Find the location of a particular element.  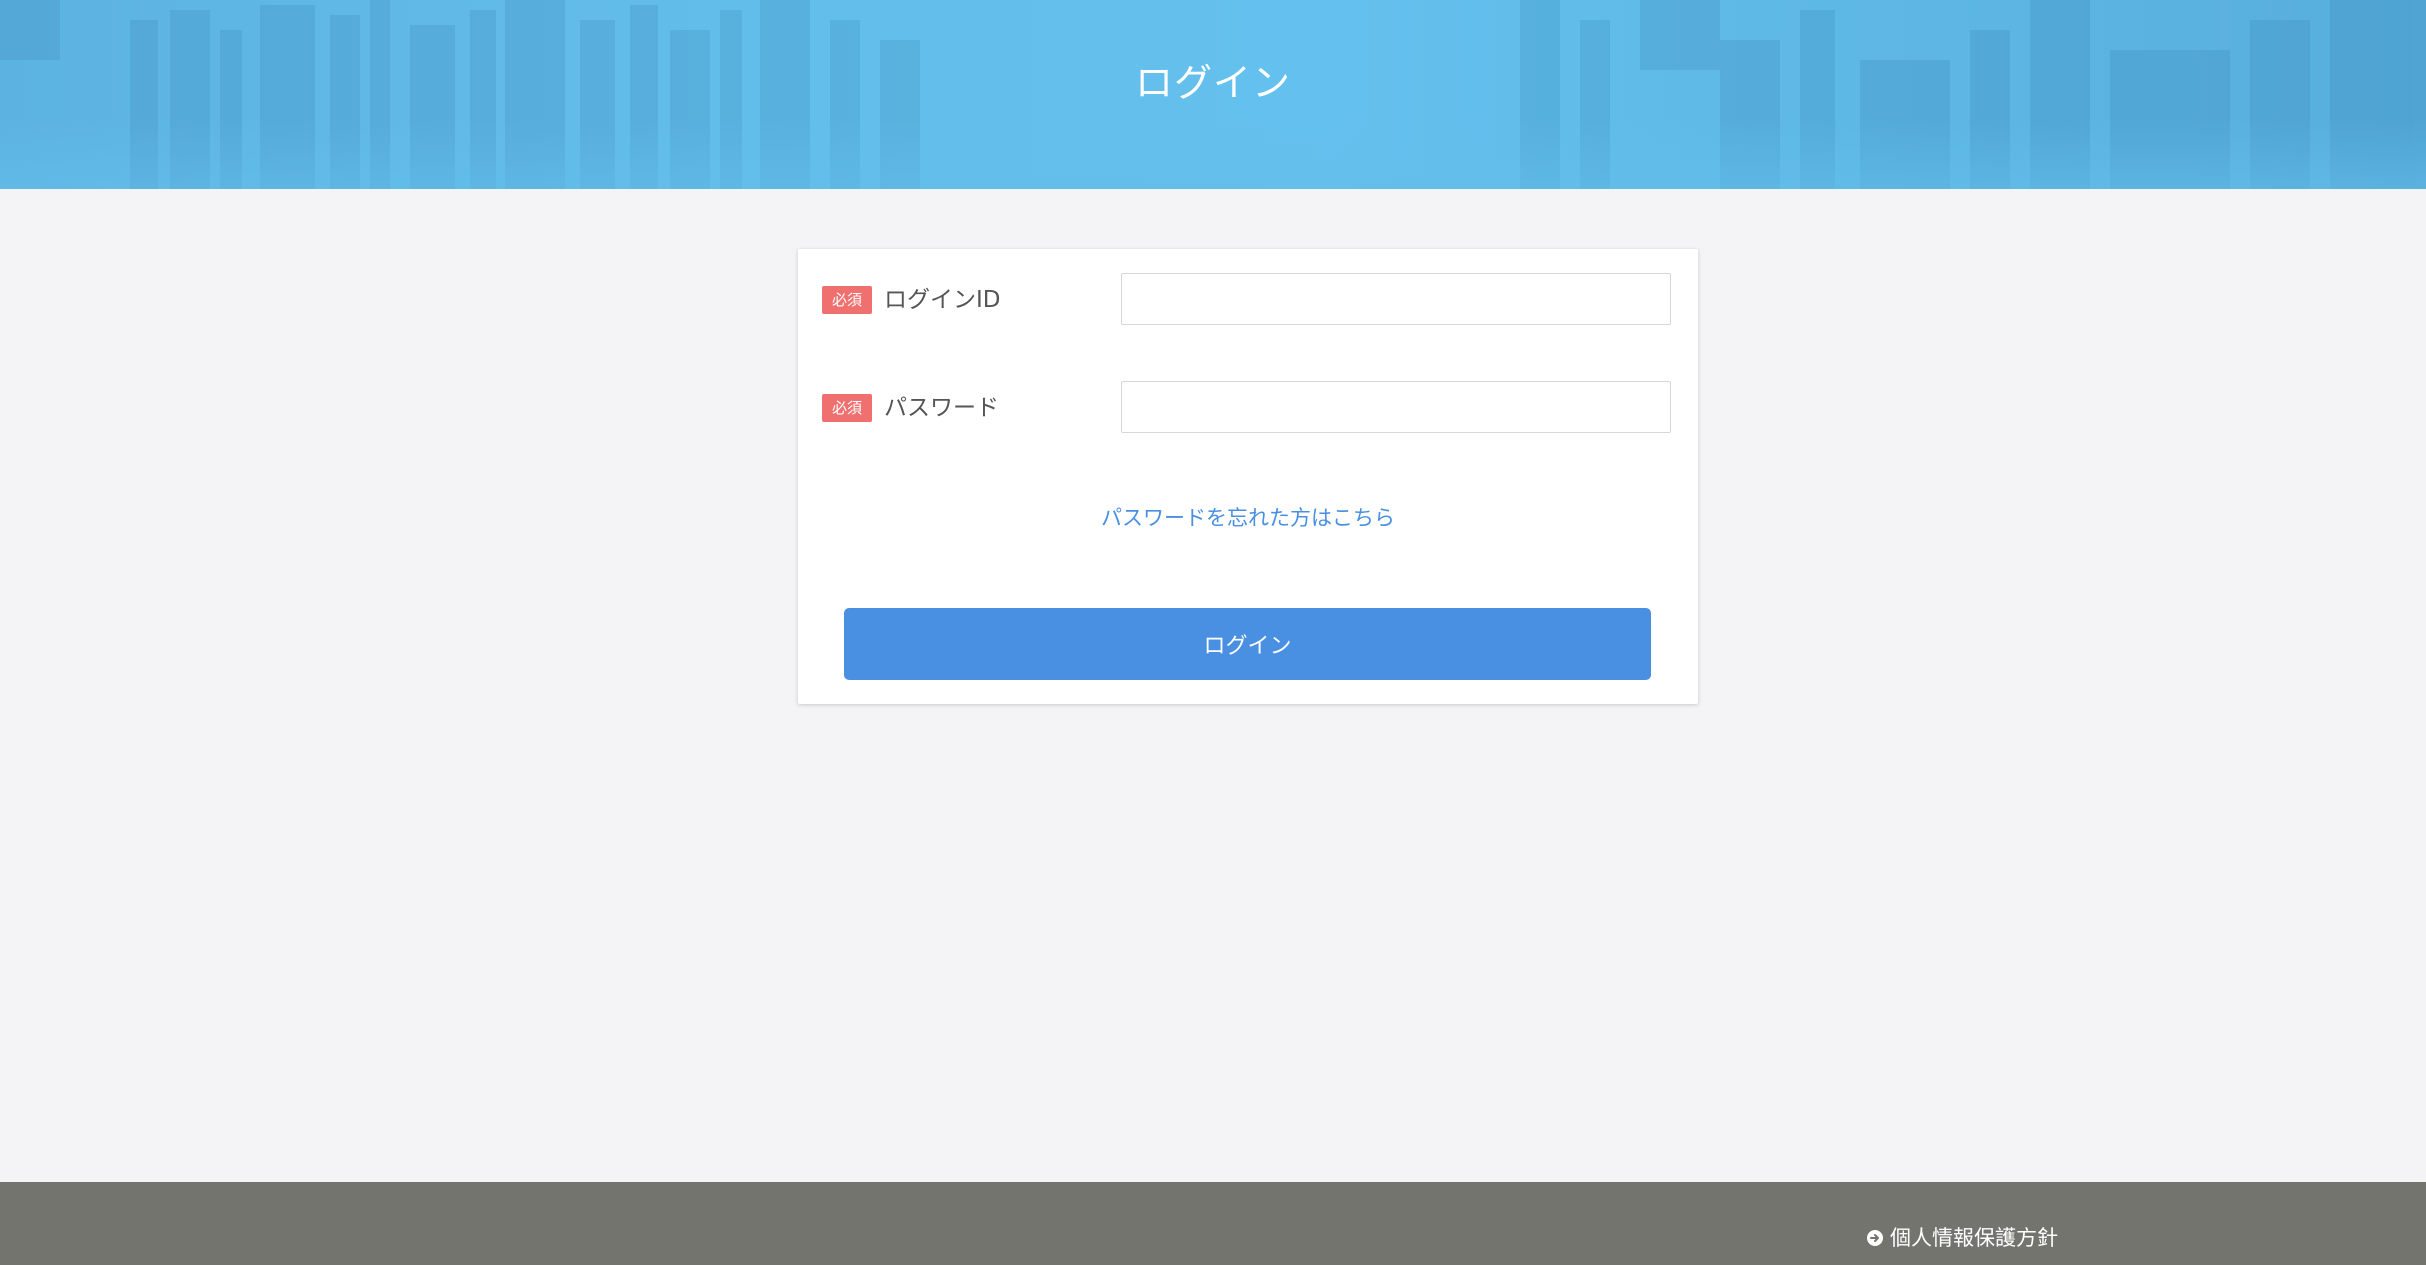

privacy-policy-link: 個人情報保護方針 is located at coordinates (1962, 1238).